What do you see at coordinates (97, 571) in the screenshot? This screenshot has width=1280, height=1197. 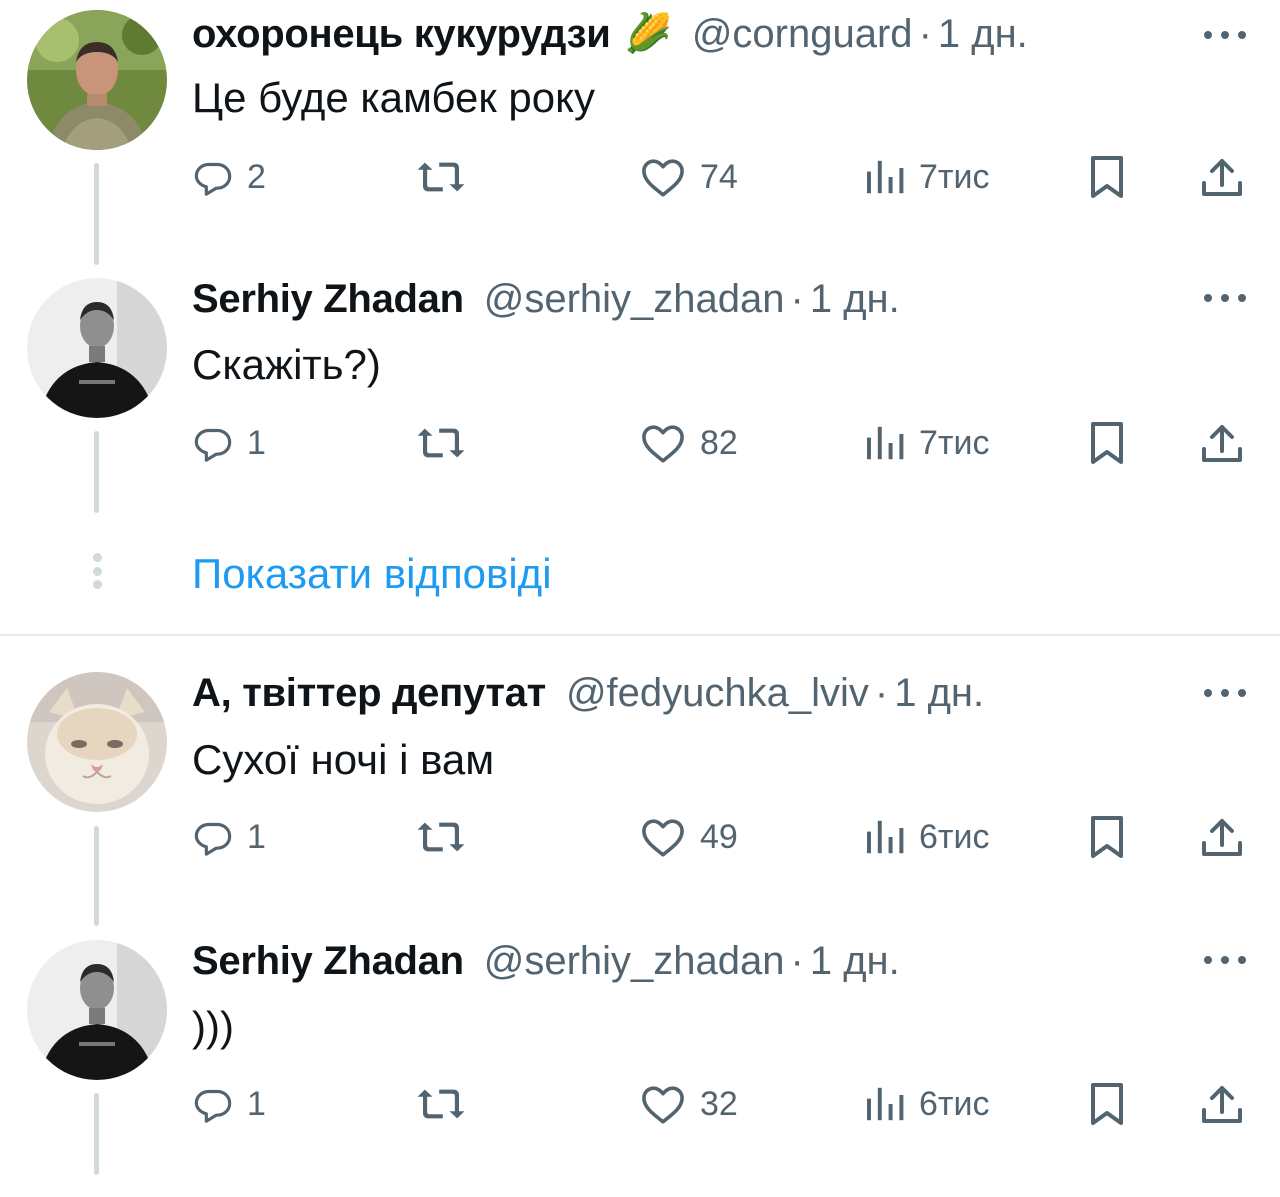 I see `more-replies-dots-icon` at bounding box center [97, 571].